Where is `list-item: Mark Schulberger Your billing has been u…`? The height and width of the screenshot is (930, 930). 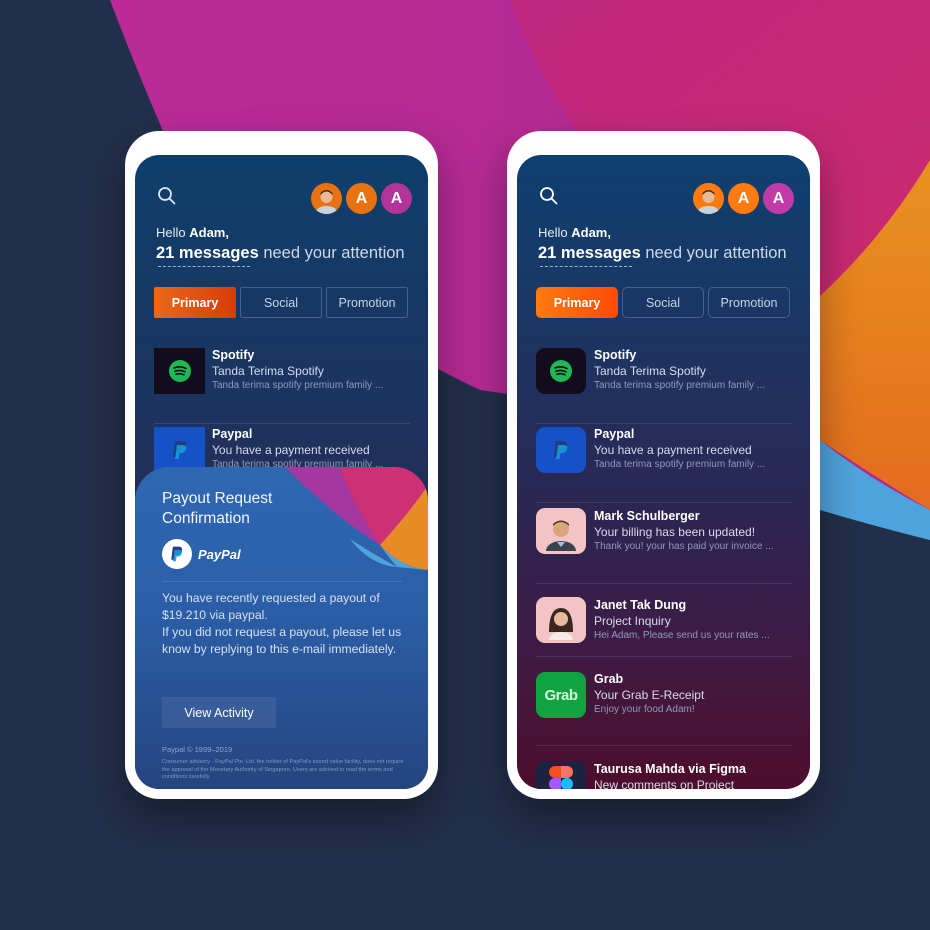
list-item: Mark Schulberger Your billing has been u… is located at coordinates (664, 543).